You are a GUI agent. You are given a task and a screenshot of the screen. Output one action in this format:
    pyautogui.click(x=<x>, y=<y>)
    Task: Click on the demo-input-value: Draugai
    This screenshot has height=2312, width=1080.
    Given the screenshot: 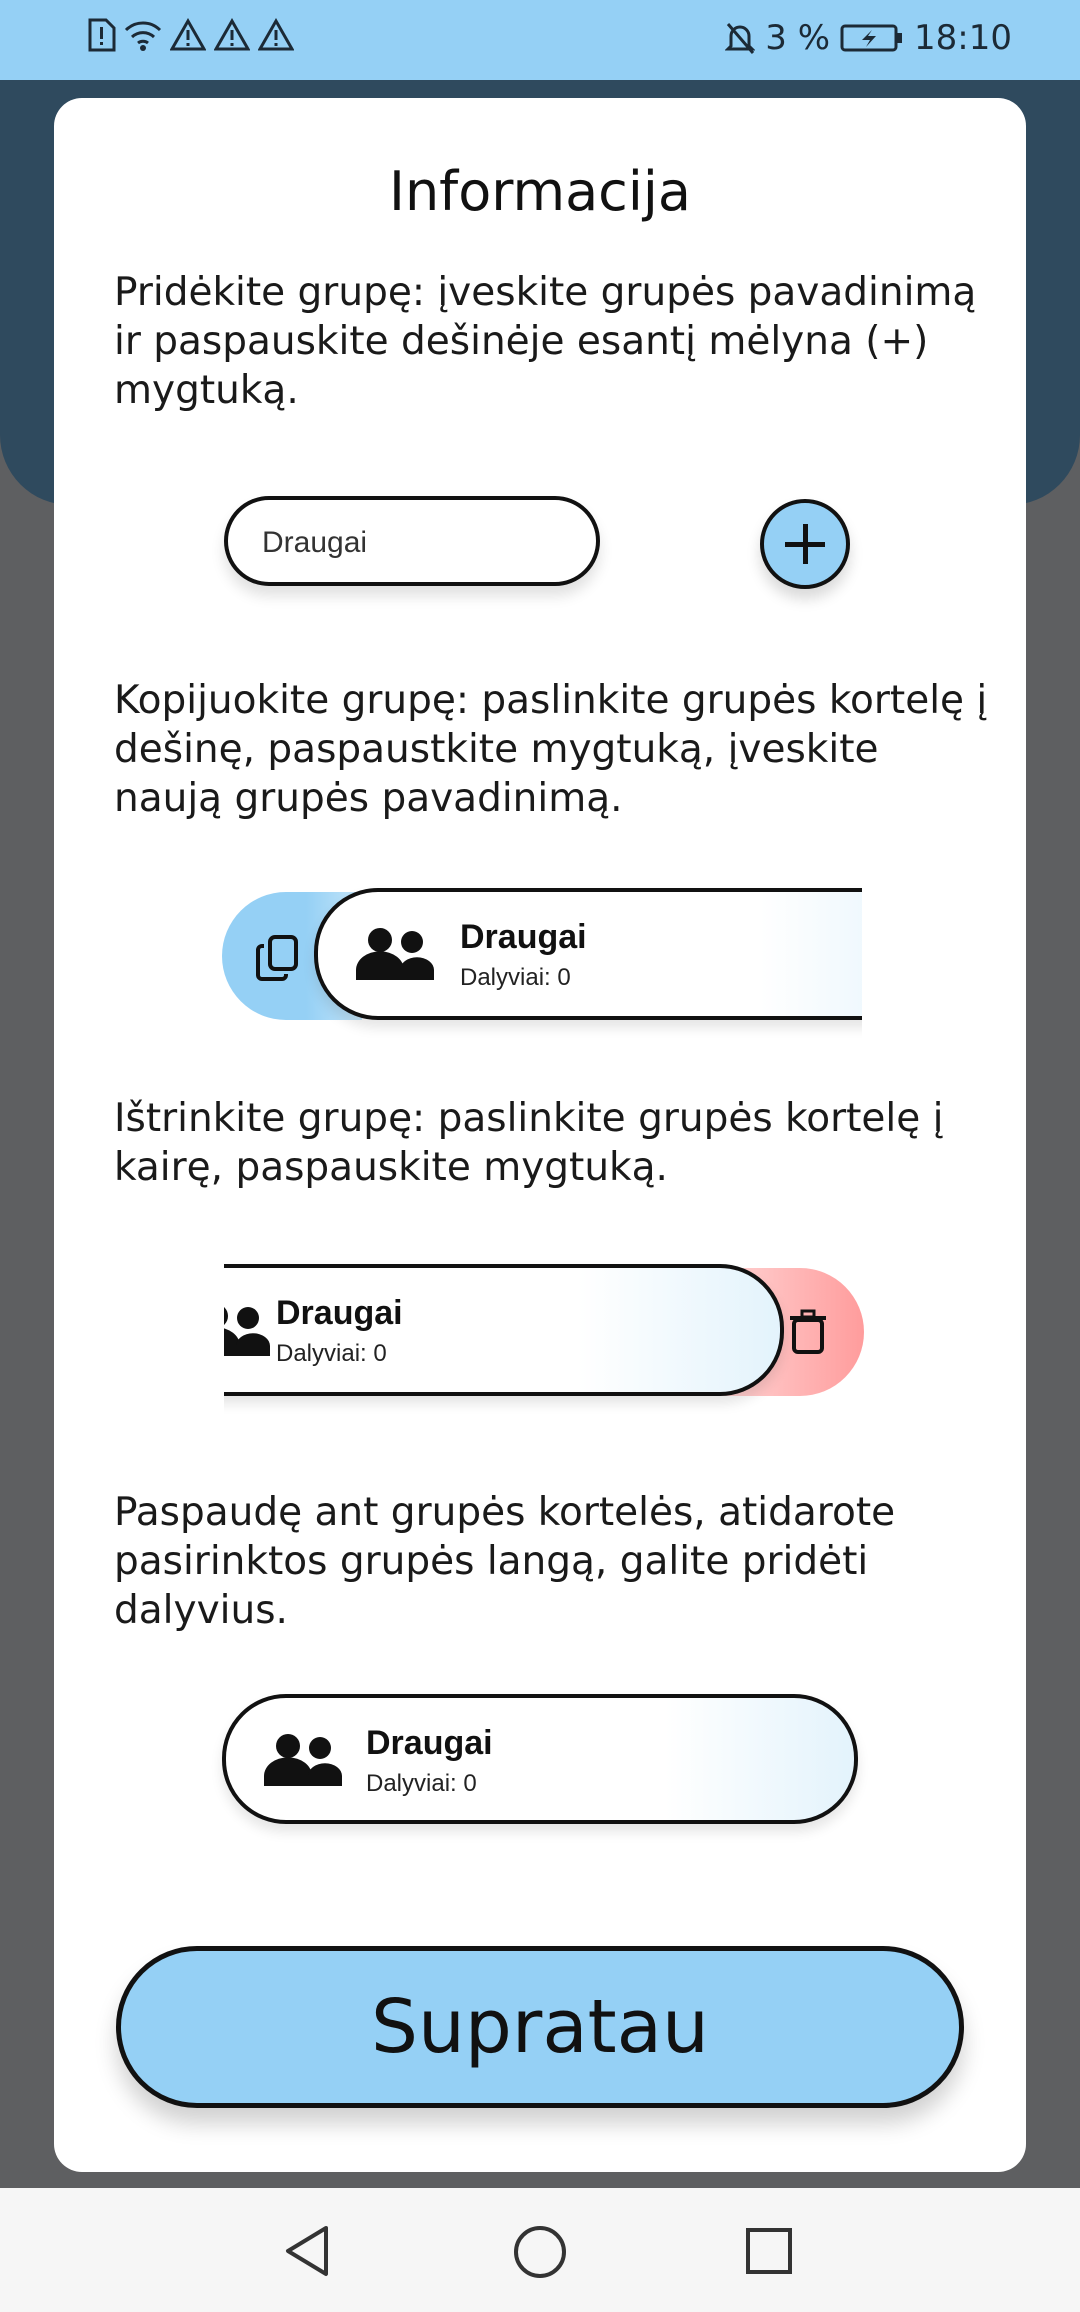 What is the action you would take?
    pyautogui.click(x=315, y=542)
    